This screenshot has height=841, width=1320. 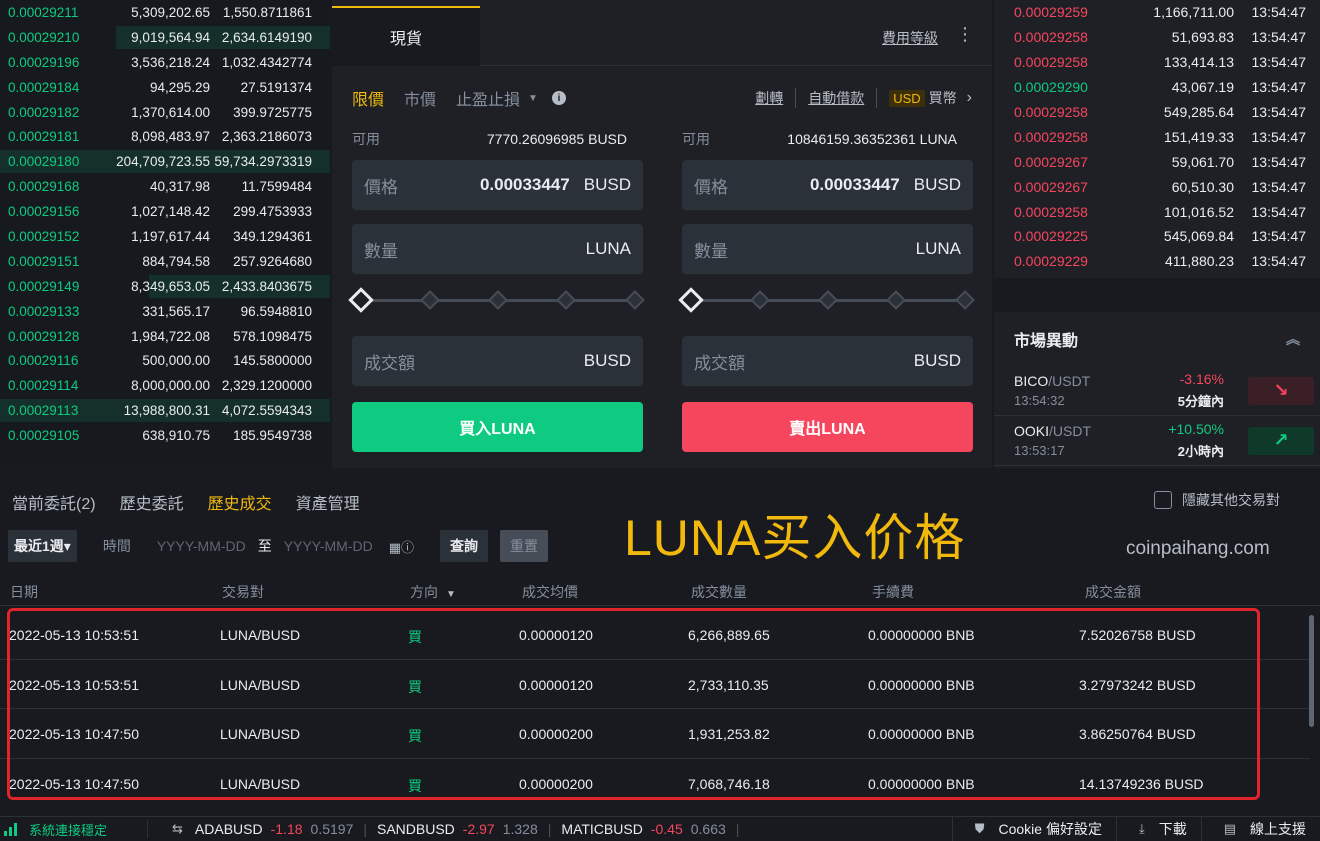 What do you see at coordinates (260, 783) in the screenshot?
I see `cell-pair: LUNA/BUSD` at bounding box center [260, 783].